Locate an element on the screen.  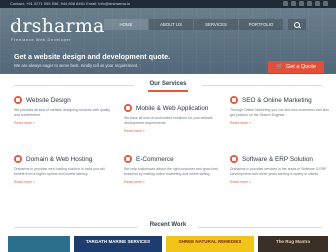
globe-icon is located at coordinates (18, 159).